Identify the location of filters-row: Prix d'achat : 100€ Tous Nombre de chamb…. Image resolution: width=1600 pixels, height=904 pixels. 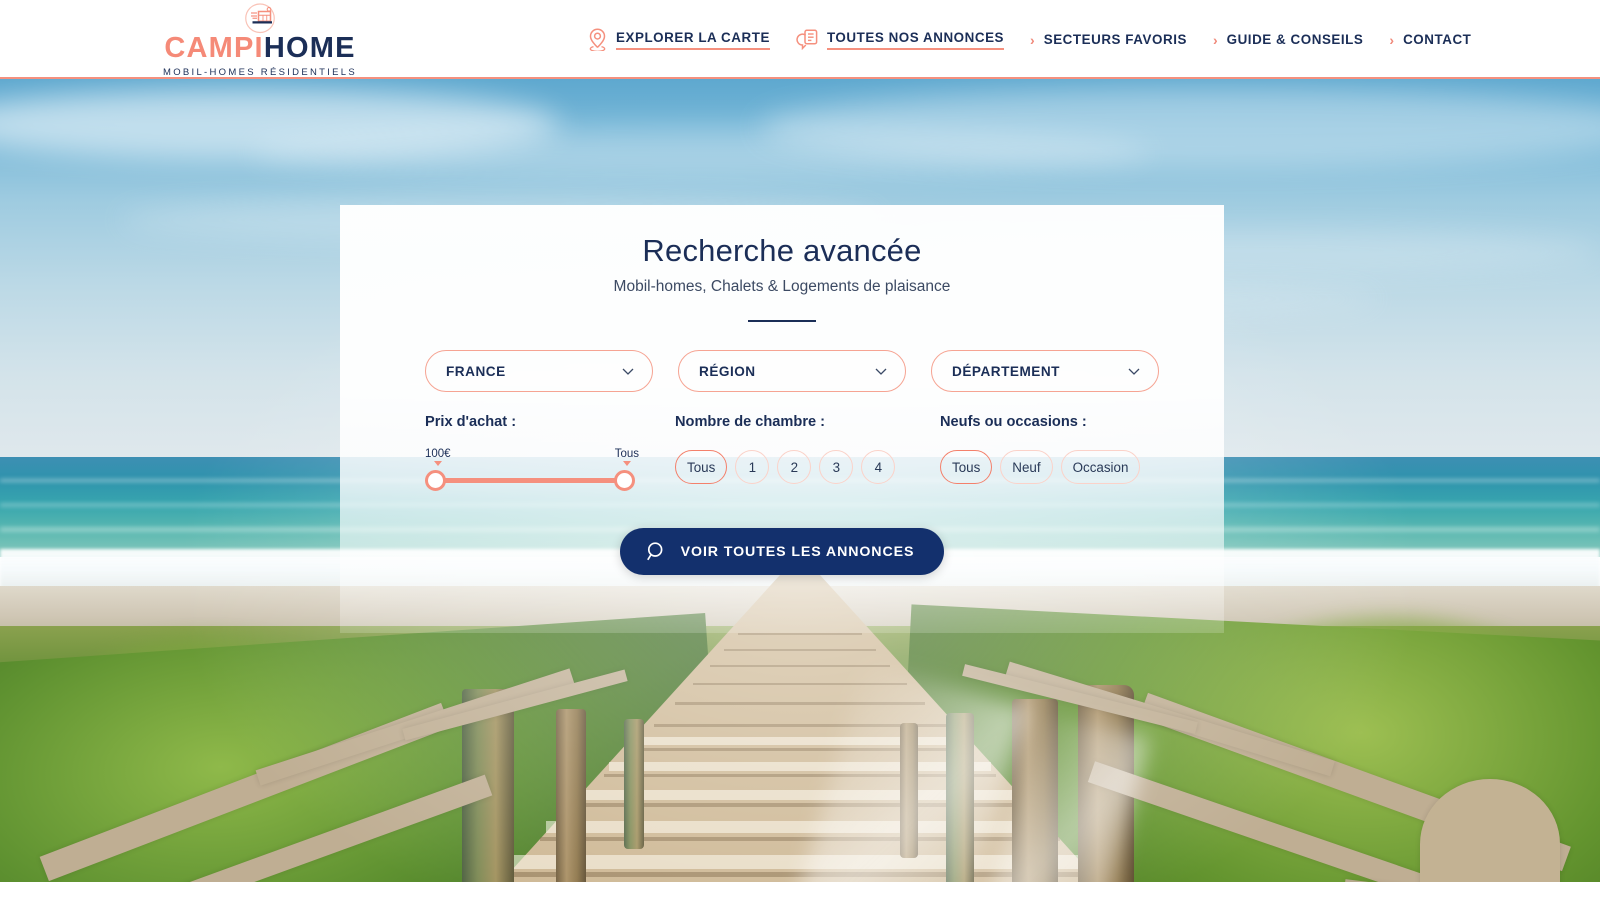
(824, 454).